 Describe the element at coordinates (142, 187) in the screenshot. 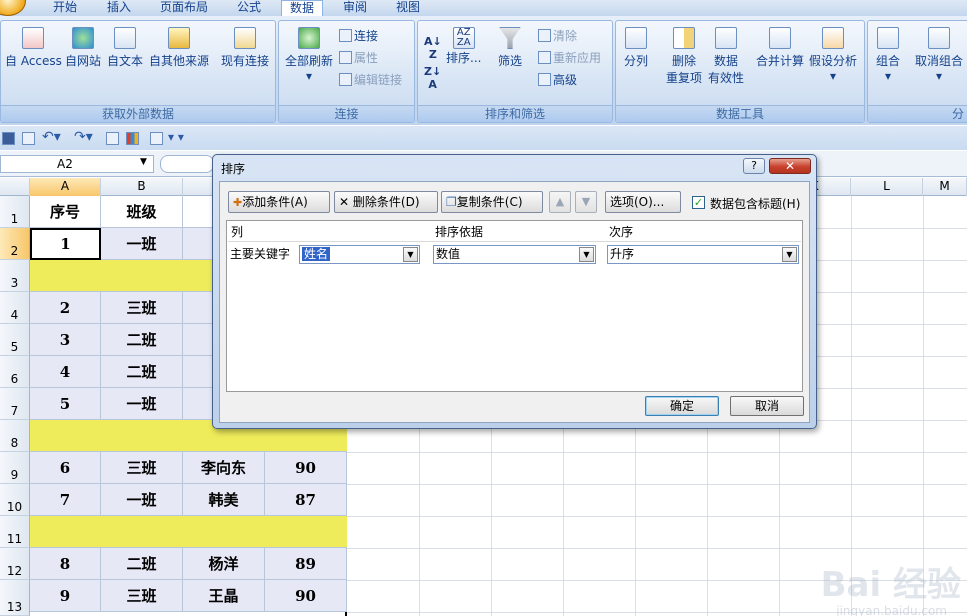

I see `column-header: B` at that location.